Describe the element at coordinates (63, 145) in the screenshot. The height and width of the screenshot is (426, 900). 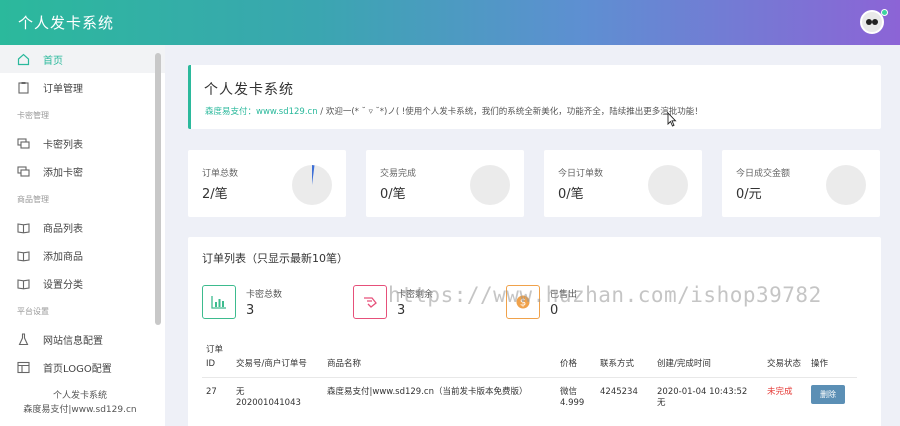
I see `sidebar-item-label: 卡密列表` at that location.